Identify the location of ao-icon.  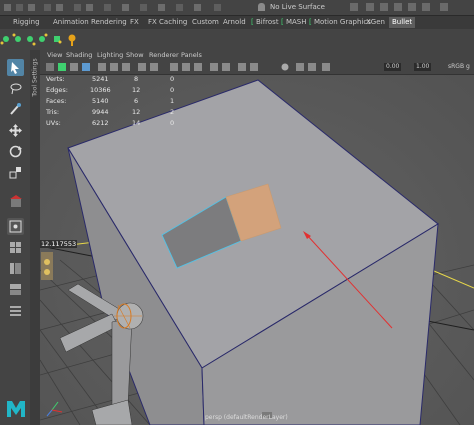
(242, 67).